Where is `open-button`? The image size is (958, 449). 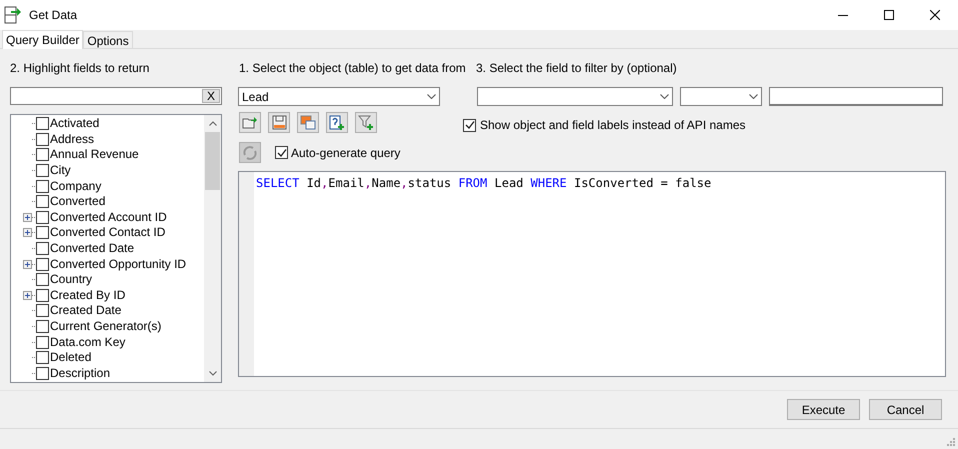 open-button is located at coordinates (250, 122).